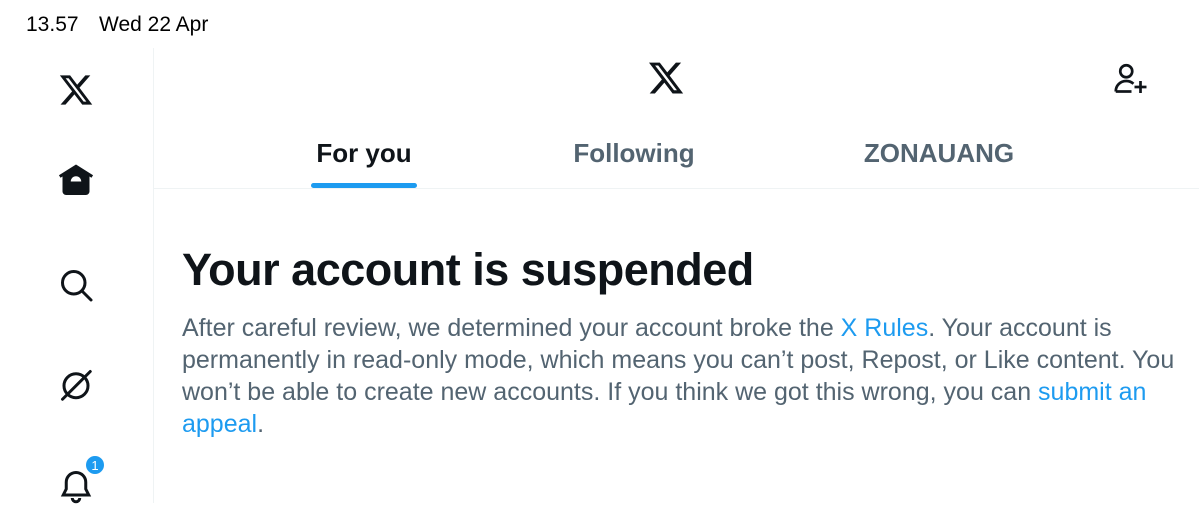 Image resolution: width=1199 pixels, height=512 pixels. I want to click on x-logo-icon, so click(76, 90).